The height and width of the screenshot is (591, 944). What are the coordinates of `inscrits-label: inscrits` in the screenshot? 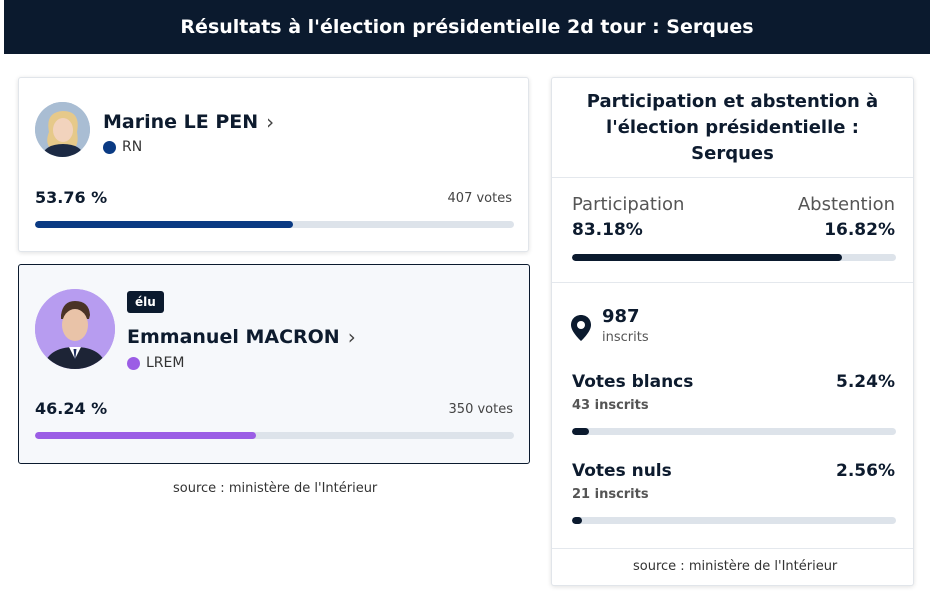 It's located at (625, 337).